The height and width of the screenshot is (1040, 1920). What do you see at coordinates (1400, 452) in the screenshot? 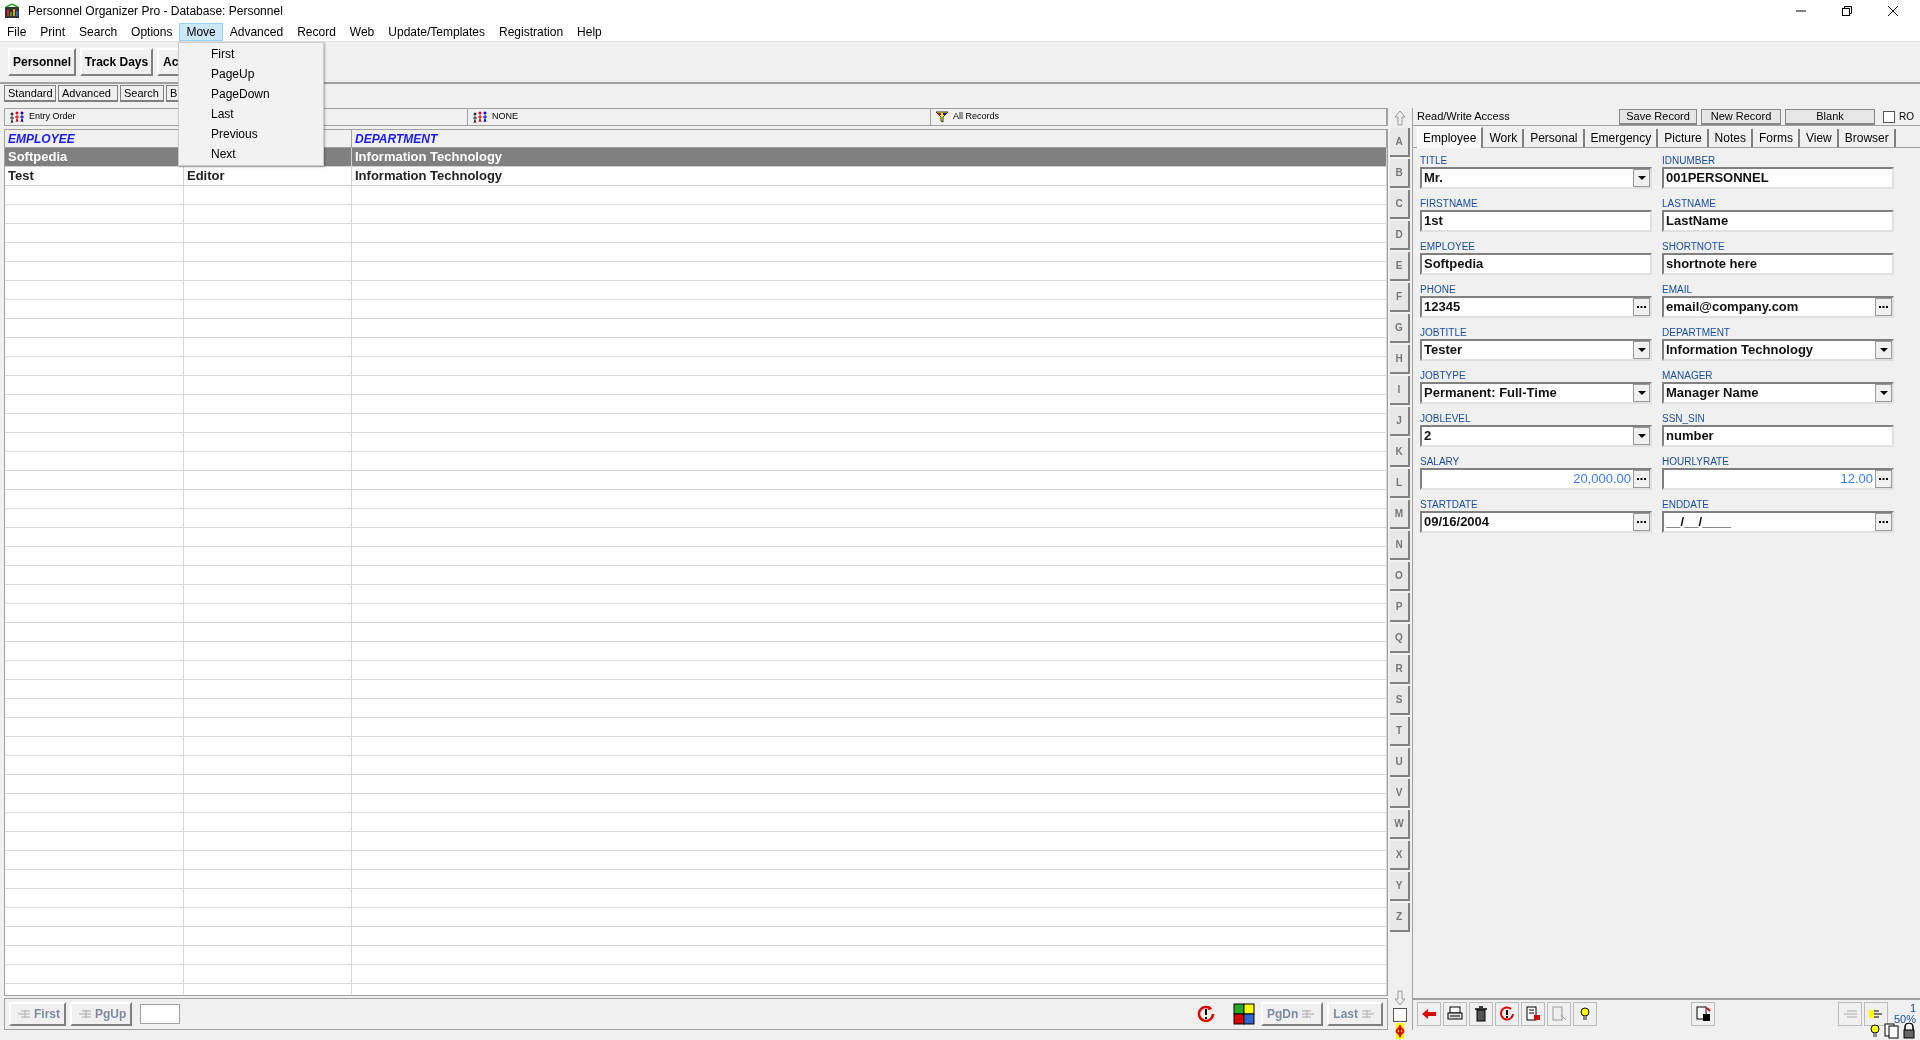
I see `letter-button: K` at bounding box center [1400, 452].